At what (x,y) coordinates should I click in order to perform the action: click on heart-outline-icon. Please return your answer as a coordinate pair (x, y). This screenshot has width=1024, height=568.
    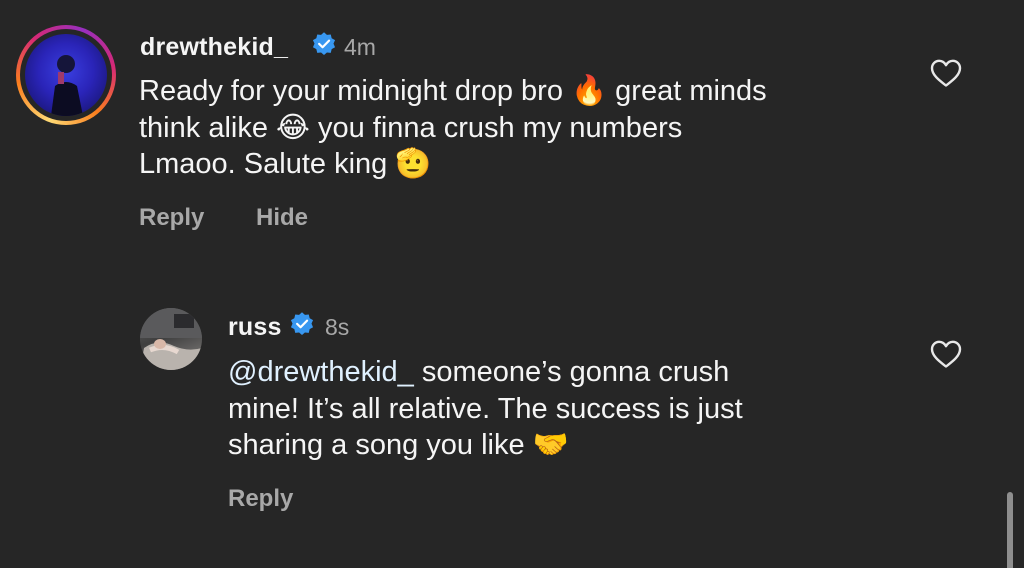
    Looking at the image, I should click on (946, 354).